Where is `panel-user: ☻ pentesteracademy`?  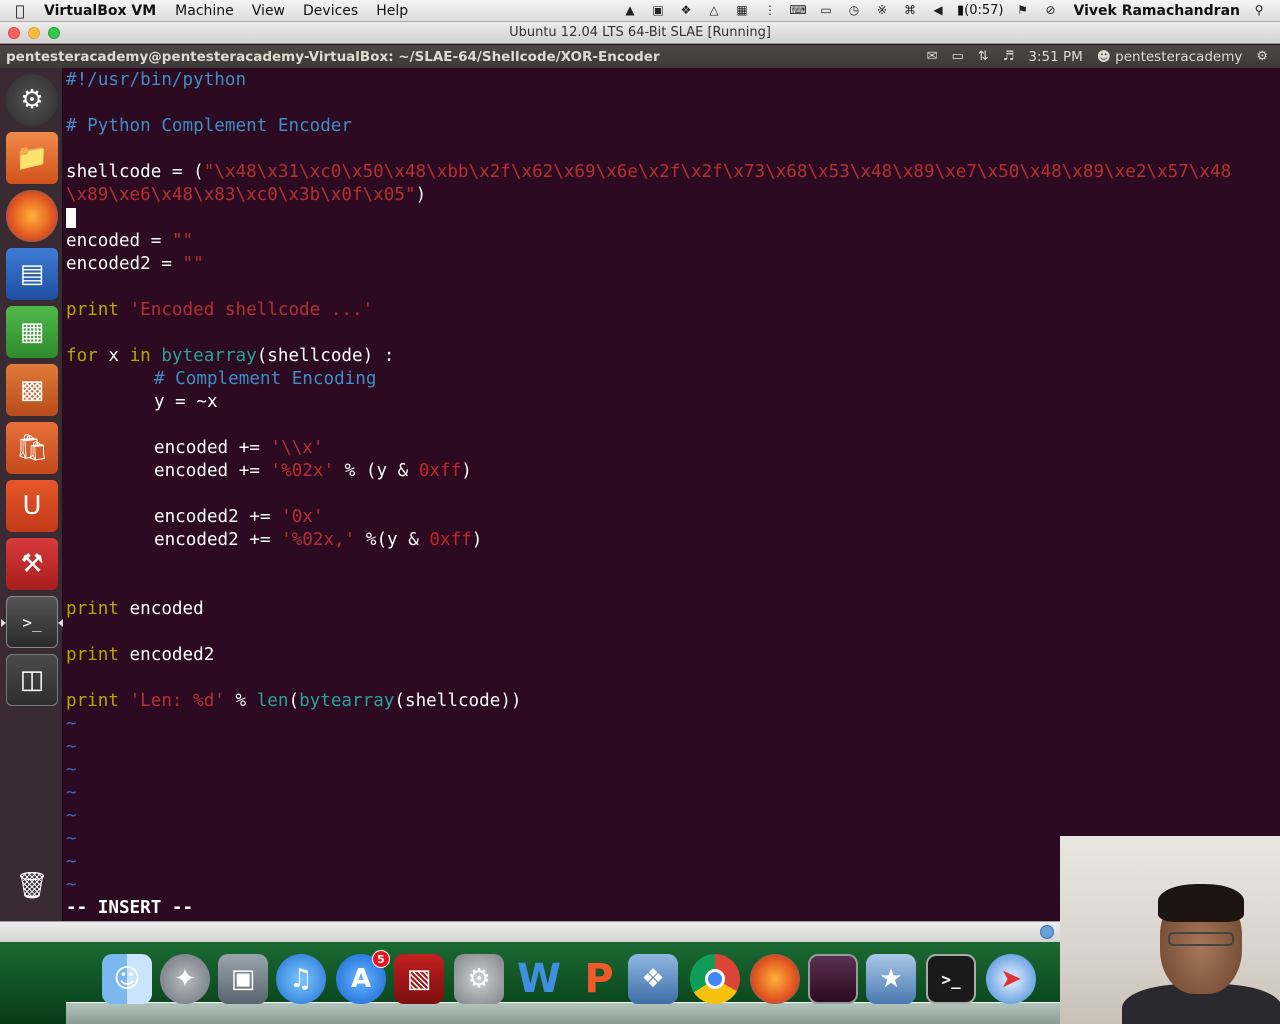
panel-user: ☻ pentesteracademy is located at coordinates (1170, 57).